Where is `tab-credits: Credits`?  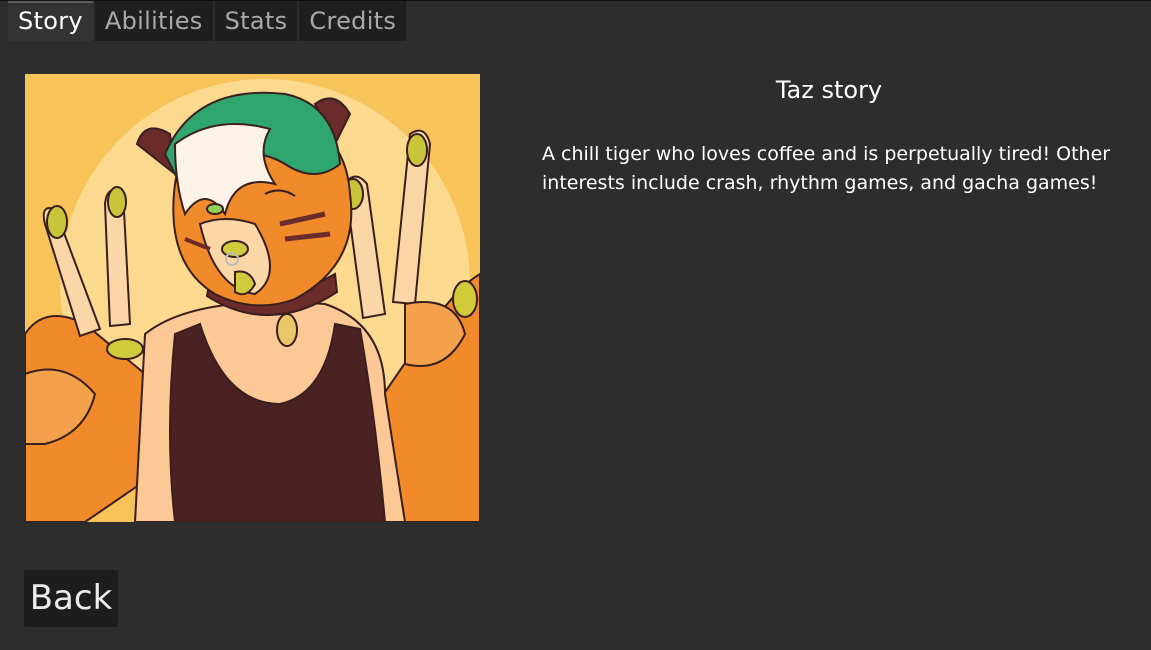 tab-credits: Credits is located at coordinates (353, 21).